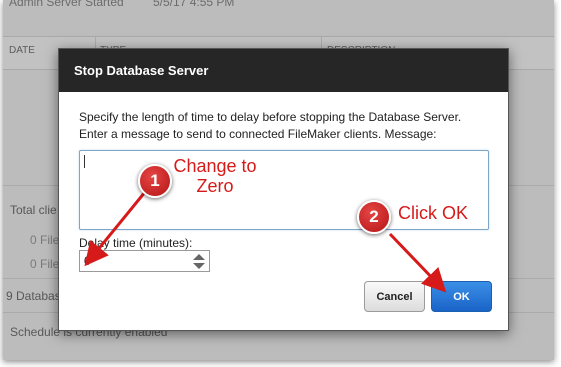 Image resolution: width=561 pixels, height=367 pixels. What do you see at coordinates (45, 264) in the screenshot?
I see `file-row-2: 0 File` at bounding box center [45, 264].